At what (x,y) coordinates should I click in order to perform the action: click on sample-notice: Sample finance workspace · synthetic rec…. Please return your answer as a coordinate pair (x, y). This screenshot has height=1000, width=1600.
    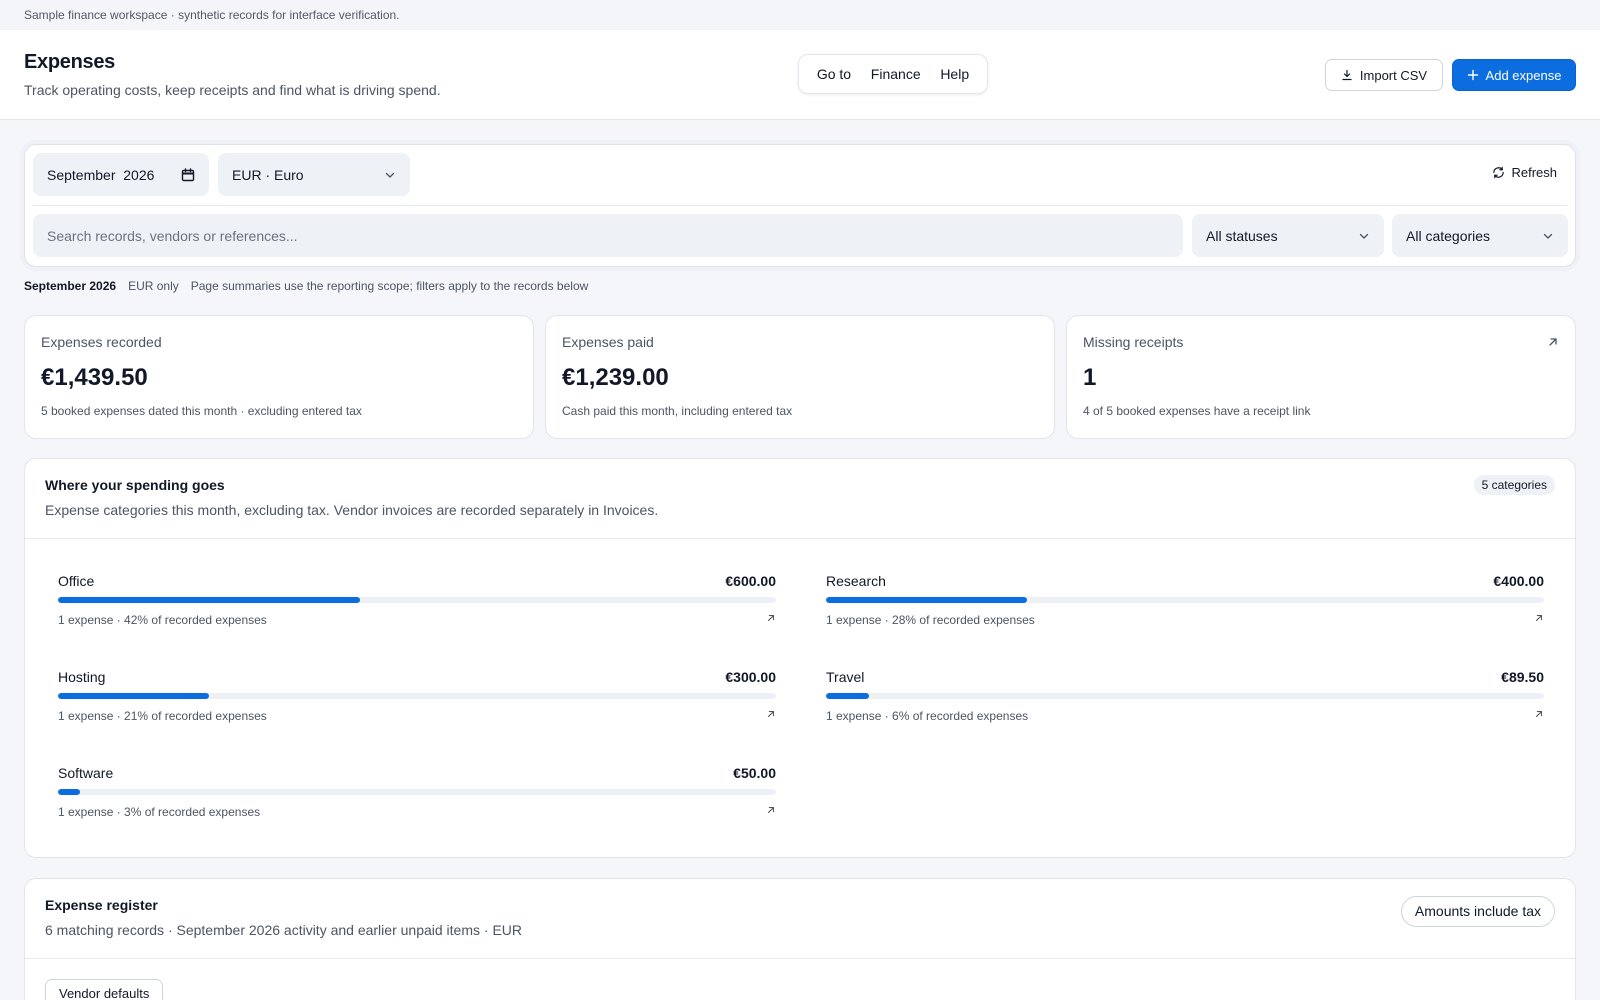
    Looking at the image, I should click on (800, 15).